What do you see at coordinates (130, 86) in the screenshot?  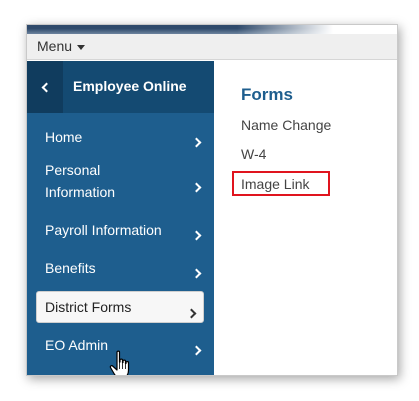 I see `sidebar-title: Employee Online` at bounding box center [130, 86].